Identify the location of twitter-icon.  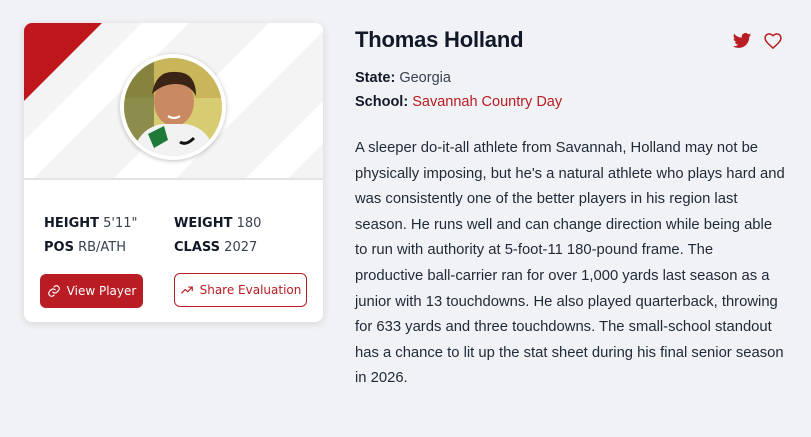
(742, 41).